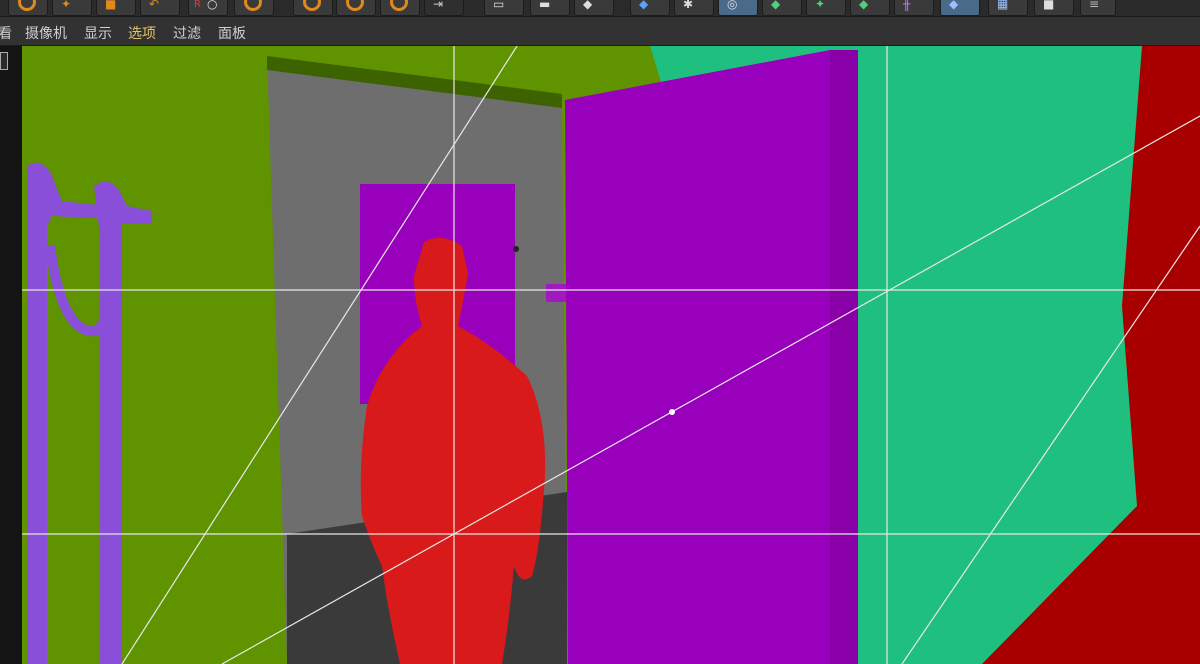 This screenshot has width=1200, height=664. Describe the element at coordinates (6, 33) in the screenshot. I see `menu-view: 看` at that location.